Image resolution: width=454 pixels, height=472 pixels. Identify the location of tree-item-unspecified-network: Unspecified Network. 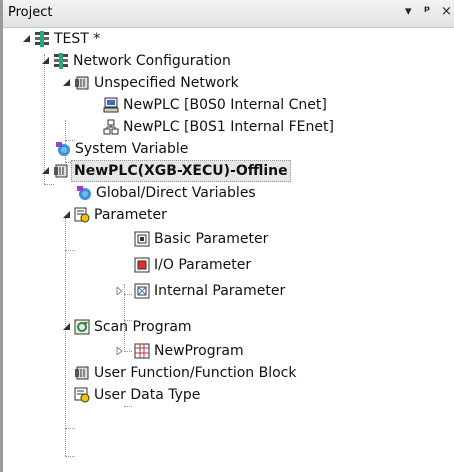
(227, 83).